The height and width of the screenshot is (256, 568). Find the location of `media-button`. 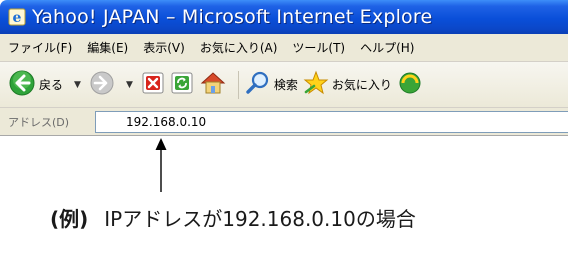

media-button is located at coordinates (410, 85).